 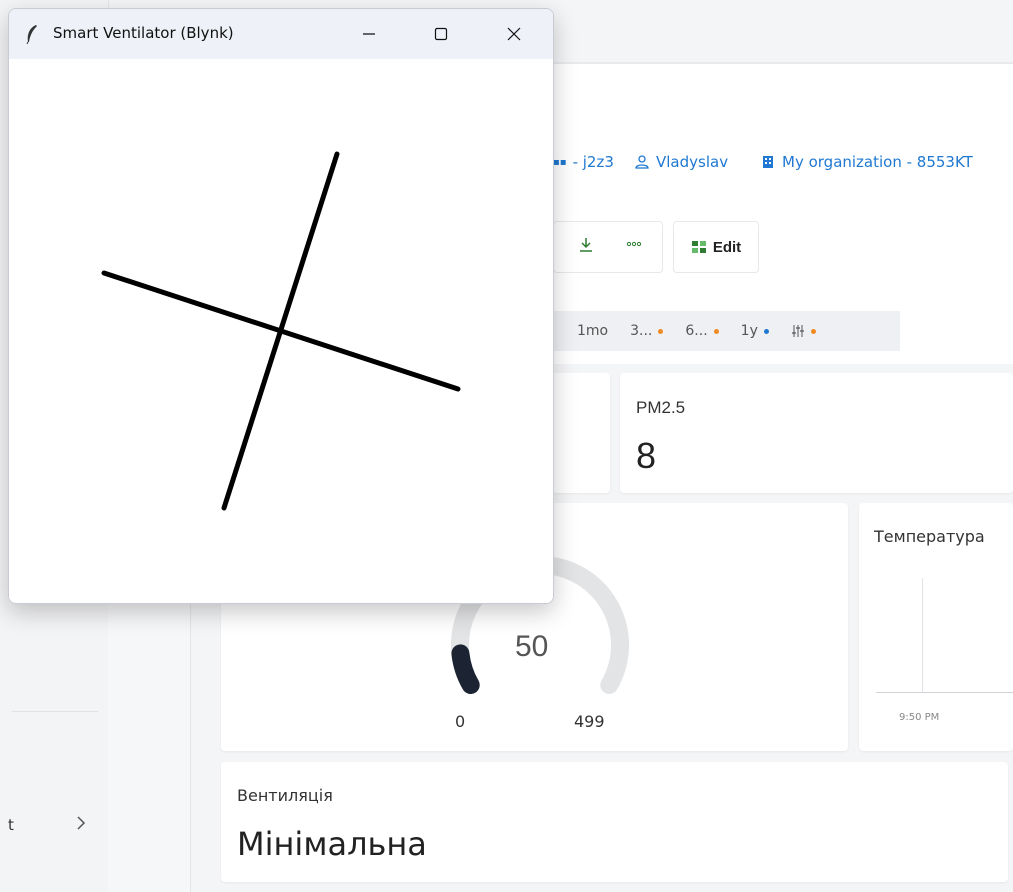 What do you see at coordinates (929, 536) in the screenshot?
I see `temperature-title: Температура` at bounding box center [929, 536].